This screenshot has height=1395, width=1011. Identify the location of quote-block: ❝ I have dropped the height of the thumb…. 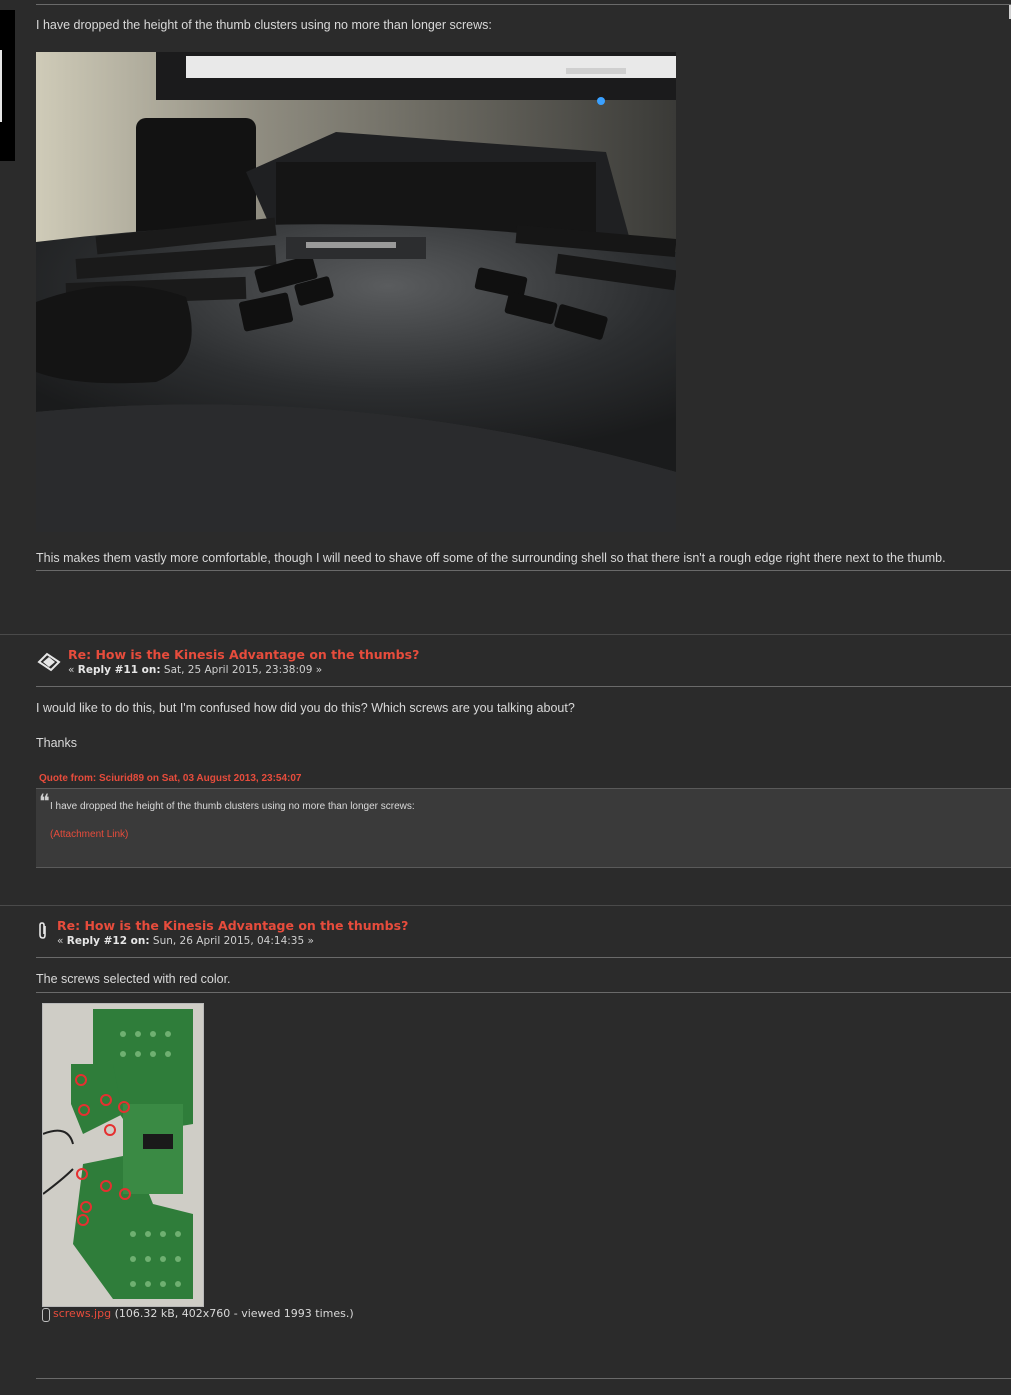
(523, 828).